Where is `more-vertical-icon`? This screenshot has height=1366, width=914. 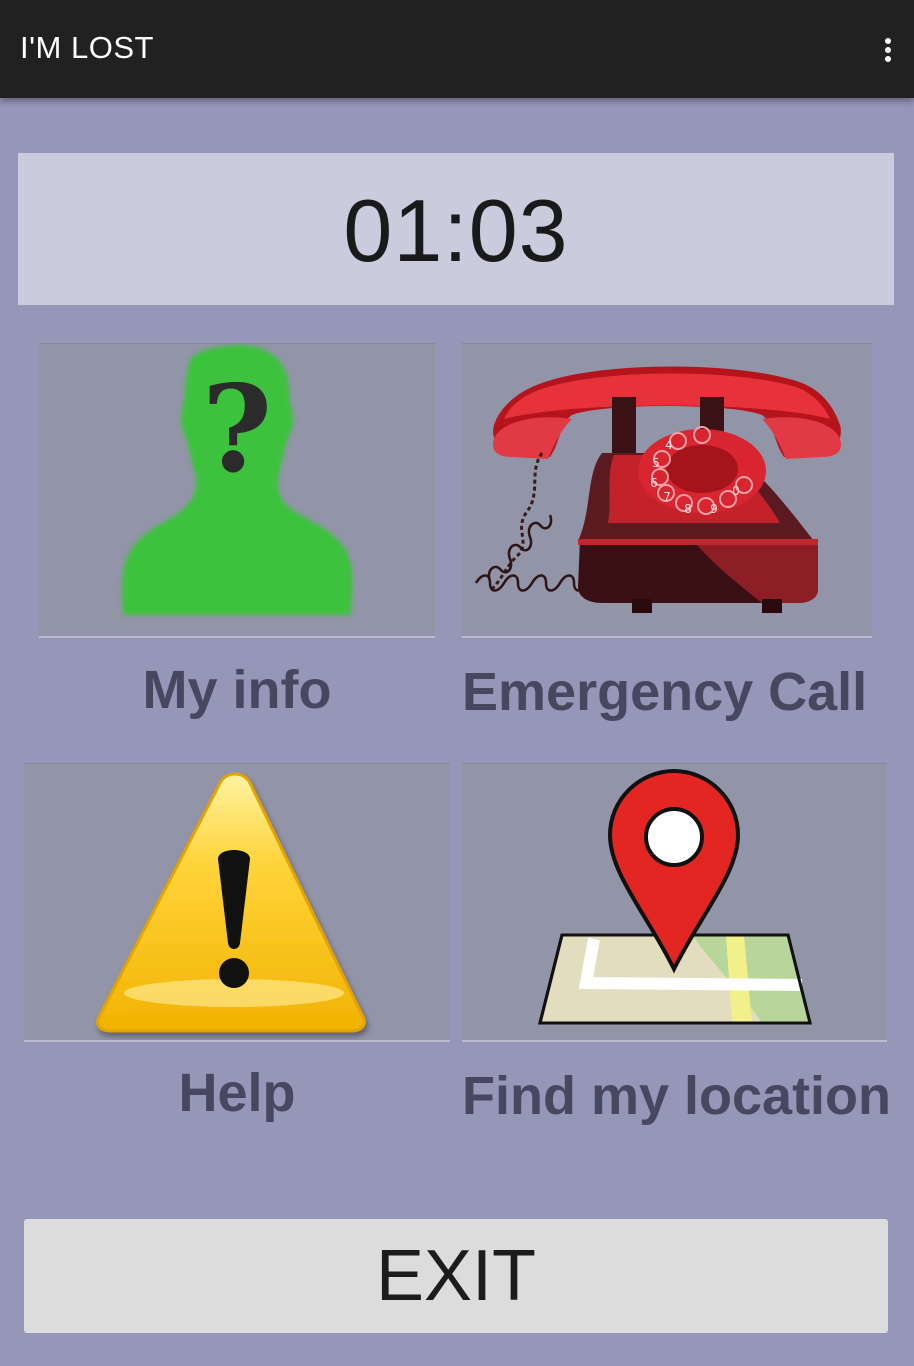
more-vertical-icon is located at coordinates (888, 50).